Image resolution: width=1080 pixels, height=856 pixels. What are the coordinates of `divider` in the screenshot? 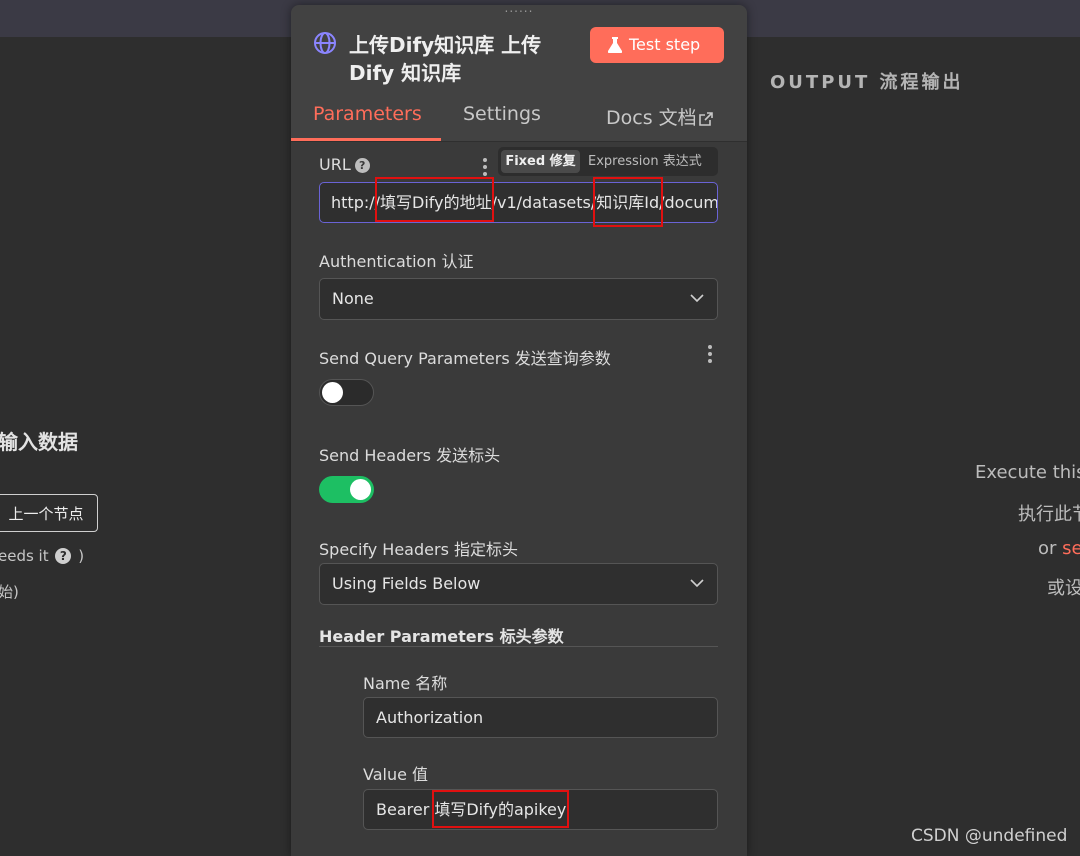 It's located at (518, 646).